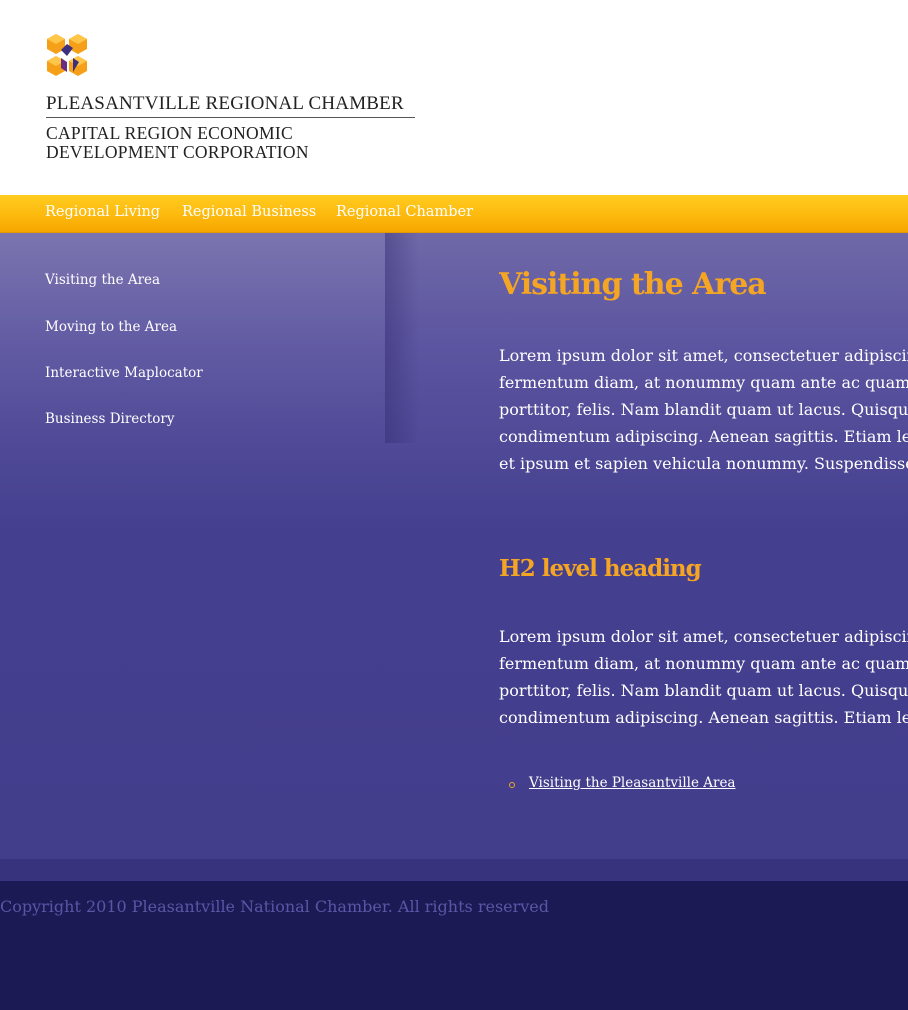  Describe the element at coordinates (404, 212) in the screenshot. I see `topnav-item-regional-chamber: Regional Chamber` at that location.